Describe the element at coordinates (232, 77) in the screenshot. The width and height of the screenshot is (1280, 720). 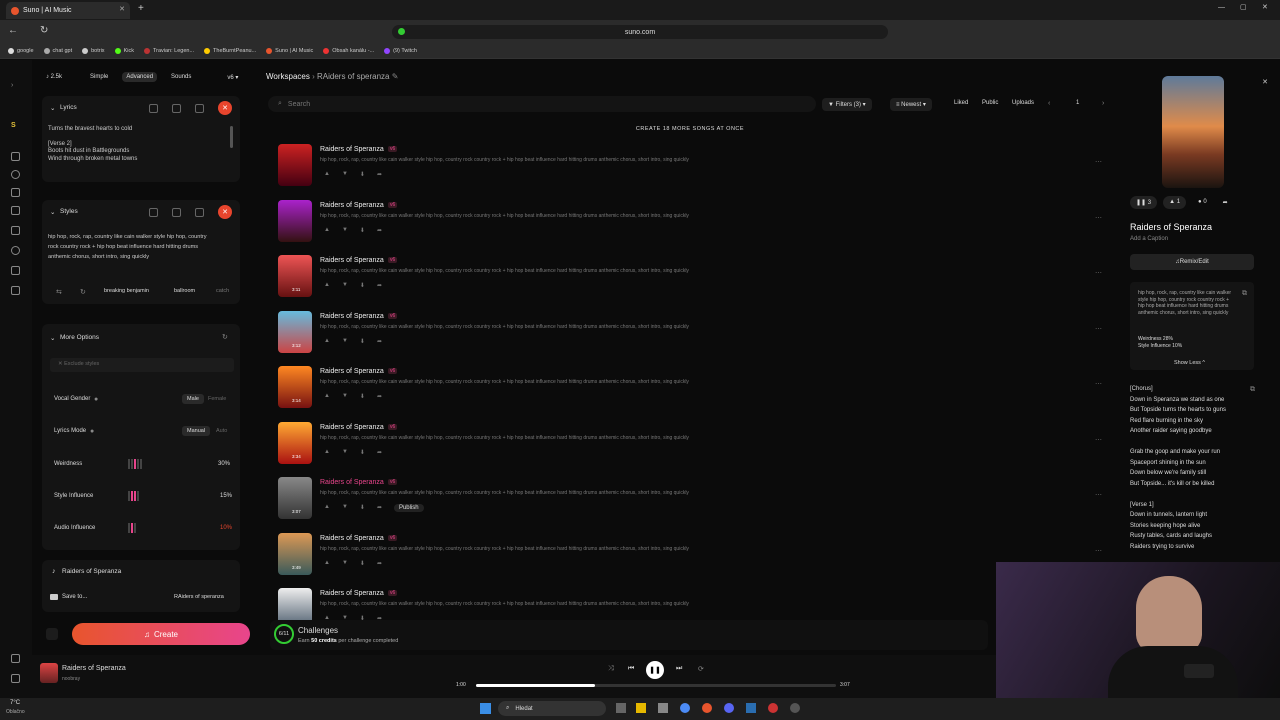
I see `version-select: v6 ▾` at that location.